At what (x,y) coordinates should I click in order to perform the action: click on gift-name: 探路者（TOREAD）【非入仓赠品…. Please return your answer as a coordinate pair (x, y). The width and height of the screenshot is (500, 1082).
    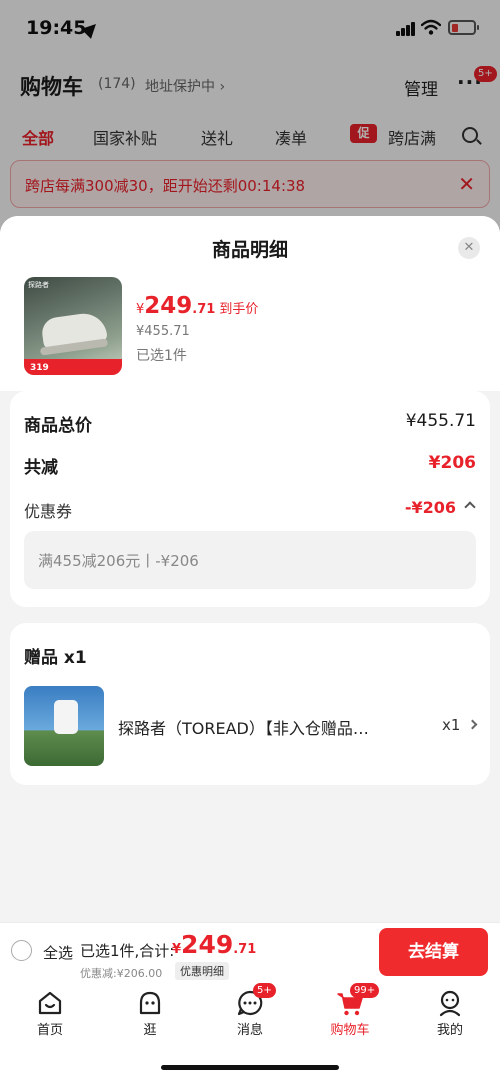
    Looking at the image, I should click on (263, 727).